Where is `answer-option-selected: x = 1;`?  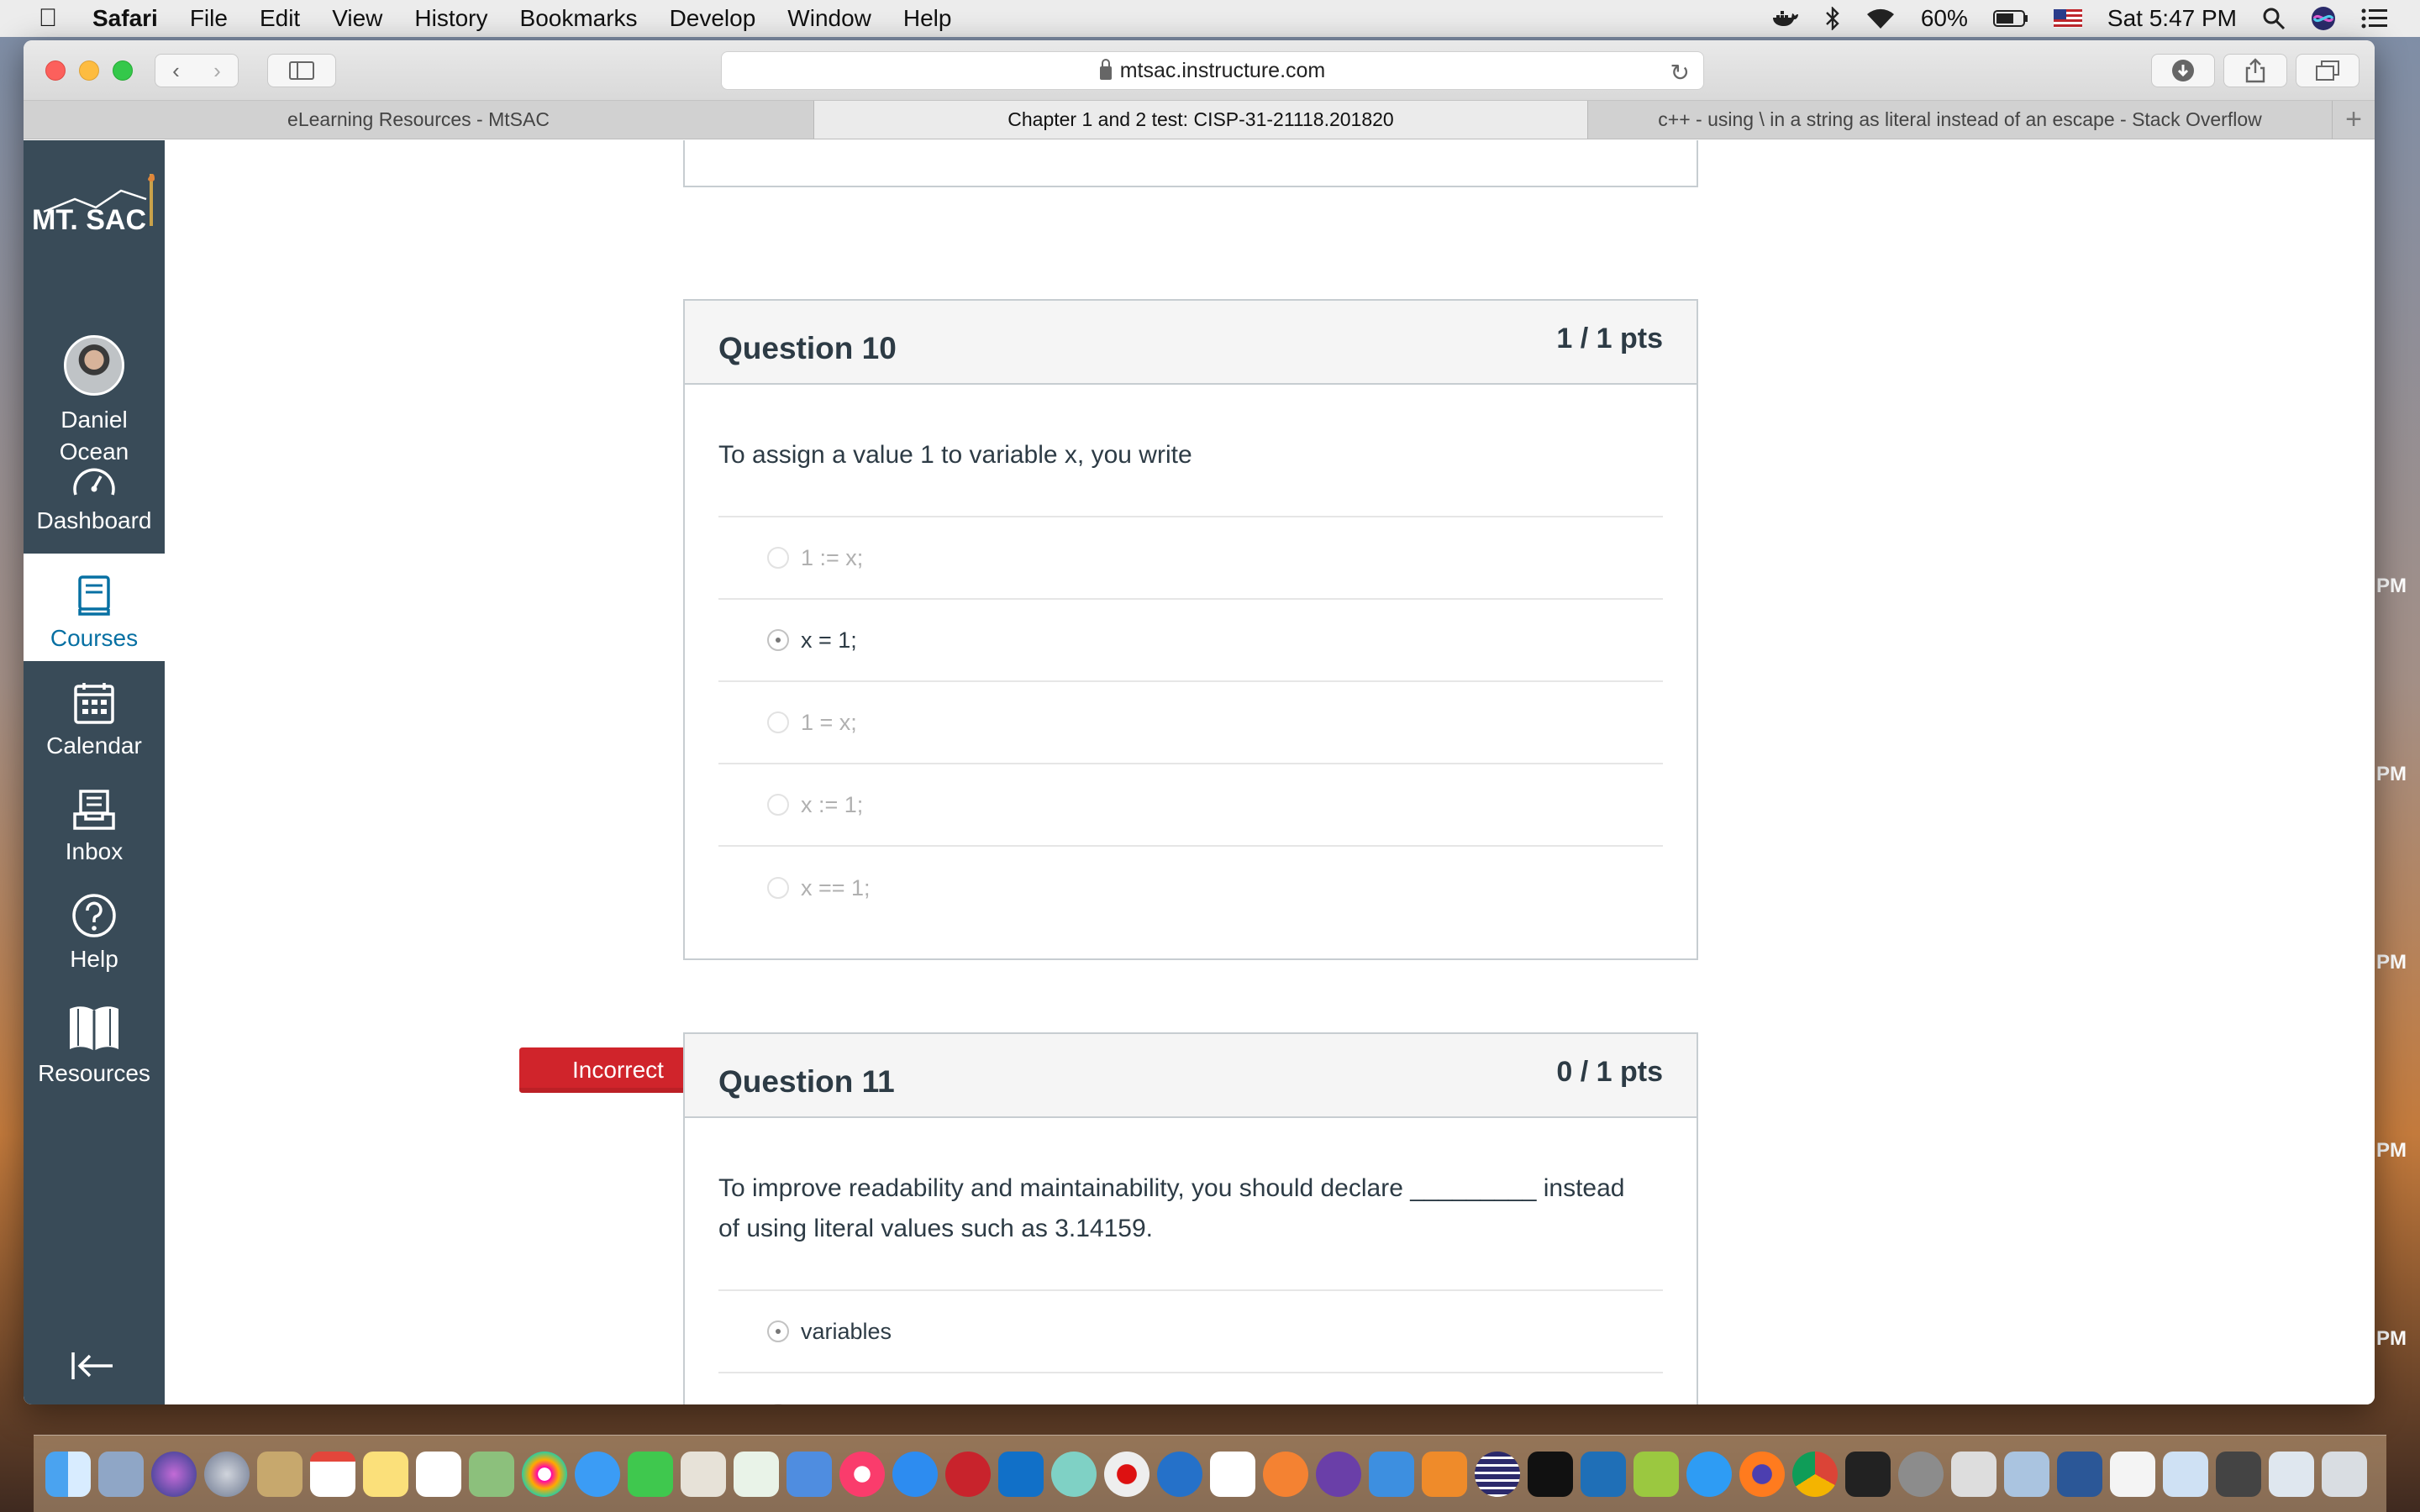 answer-option-selected: x = 1; is located at coordinates (1191, 641).